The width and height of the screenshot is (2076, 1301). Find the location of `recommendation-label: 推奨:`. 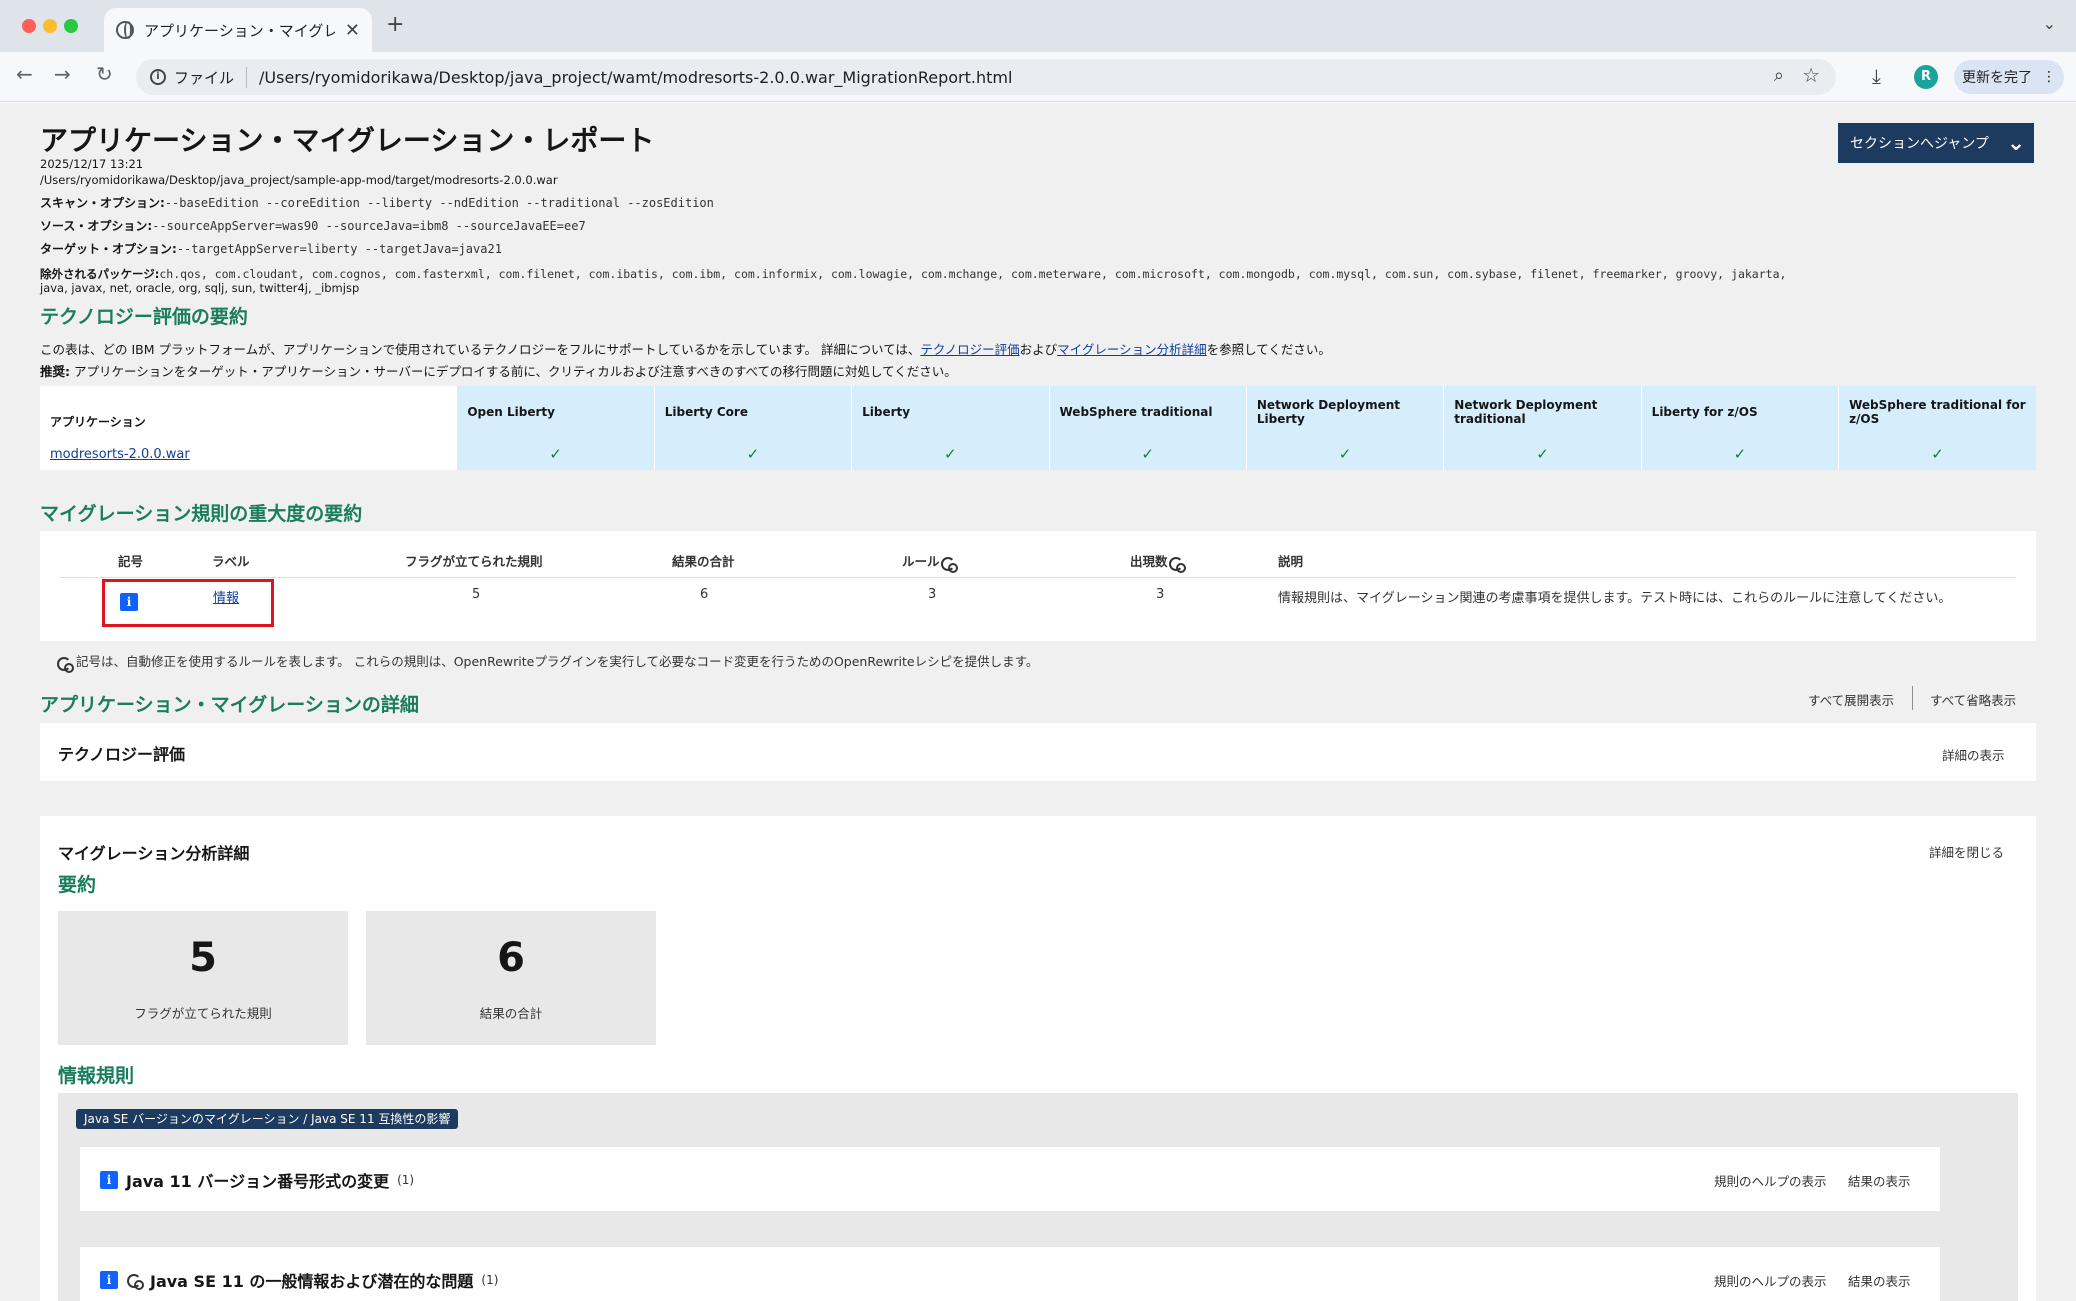

recommendation-label: 推奨: is located at coordinates (55, 371).